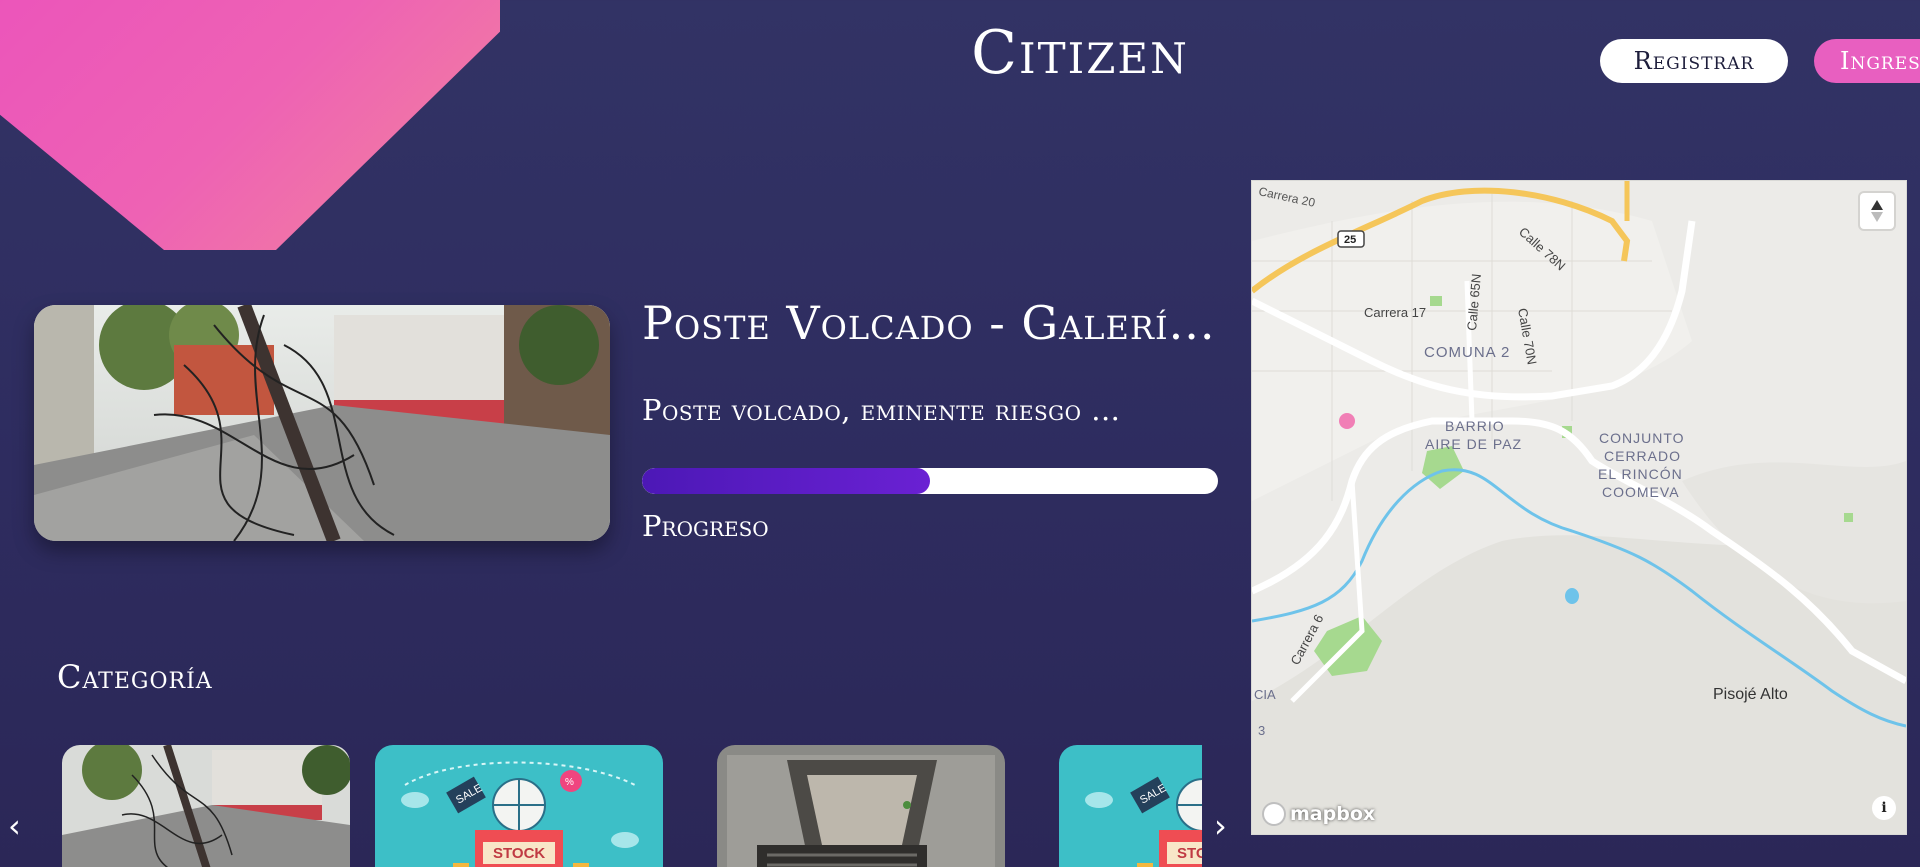 Image resolution: width=1920 pixels, height=867 pixels. Describe the element at coordinates (1350, 240) in the screenshot. I see `route-shield: 25` at that location.